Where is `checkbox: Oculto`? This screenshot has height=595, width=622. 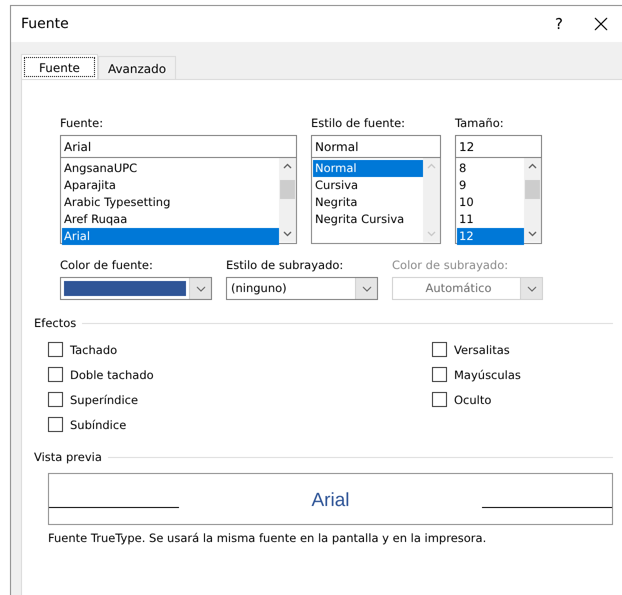
checkbox: Oculto is located at coordinates (507, 399).